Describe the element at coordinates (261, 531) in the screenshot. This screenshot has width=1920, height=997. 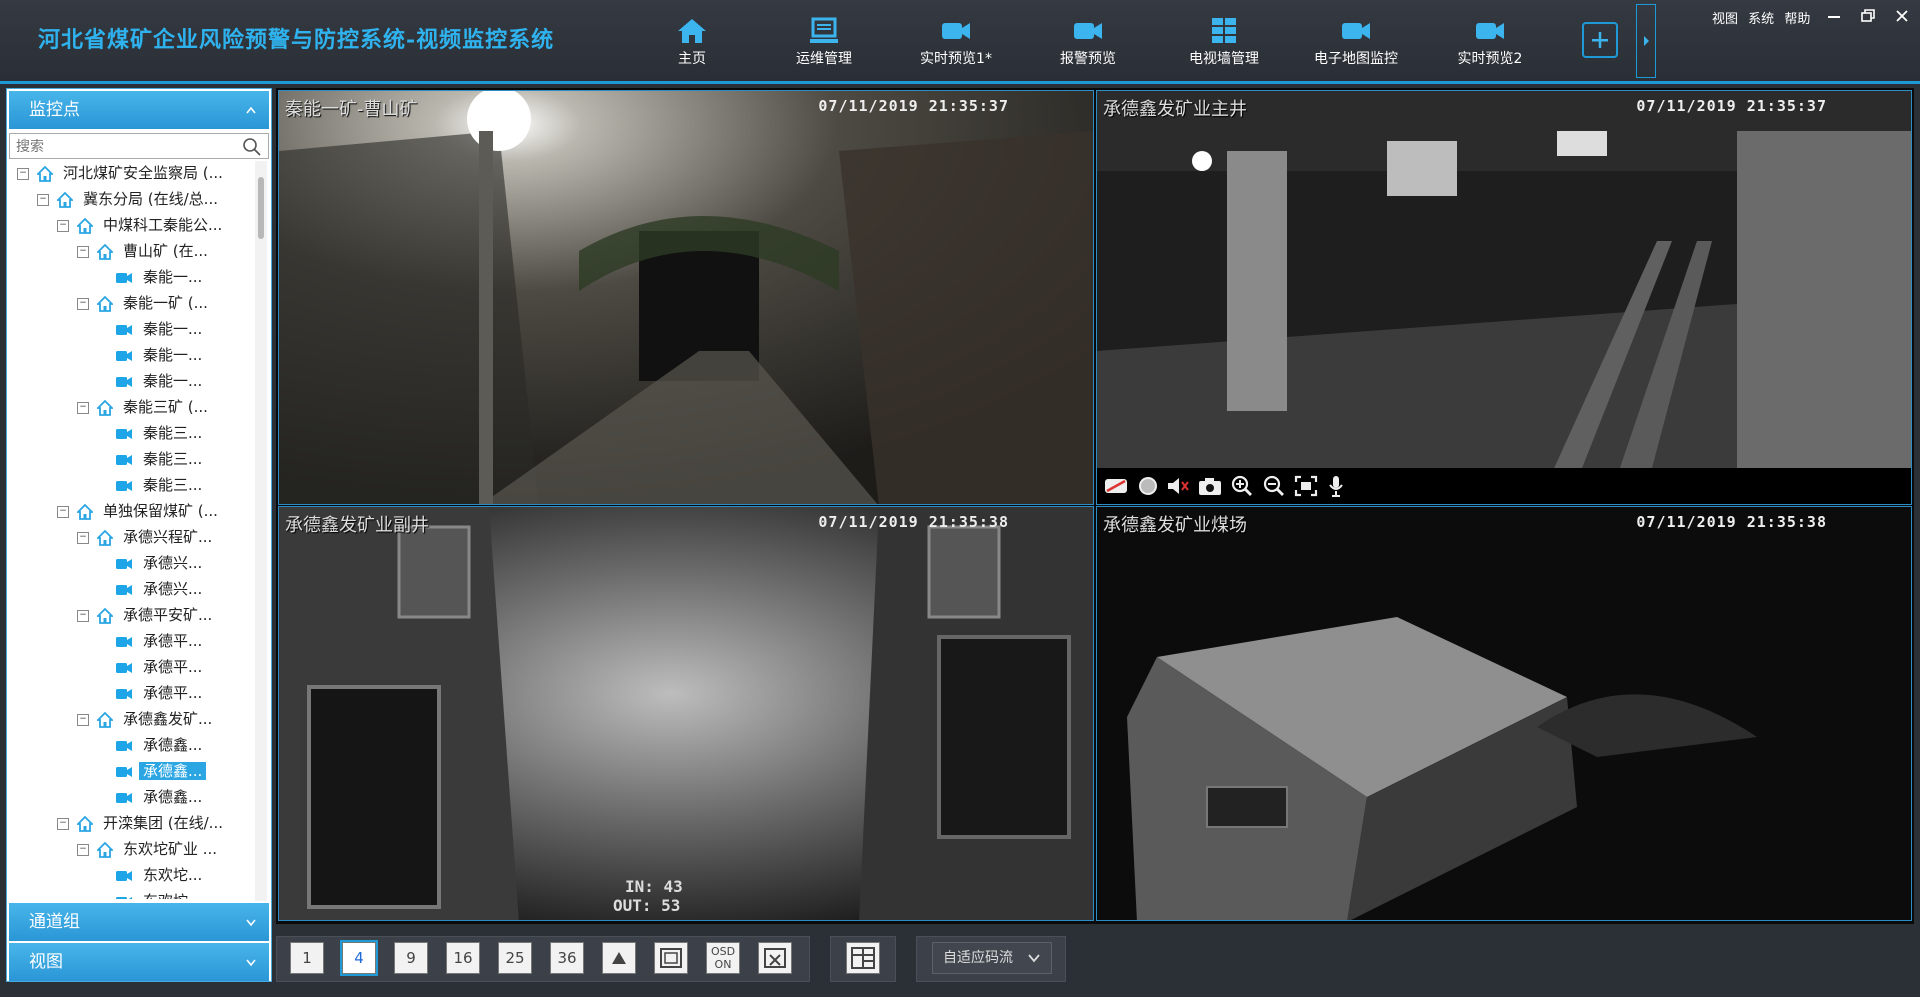
I see `tree-scrollbar` at that location.